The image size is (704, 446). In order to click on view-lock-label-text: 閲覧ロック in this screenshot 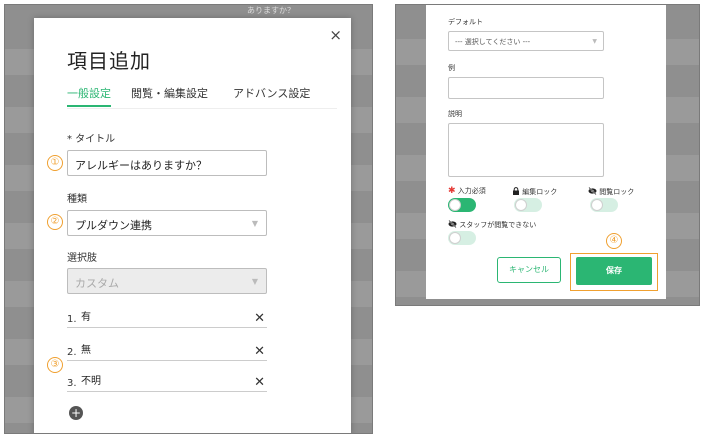, I will do `click(617, 192)`.